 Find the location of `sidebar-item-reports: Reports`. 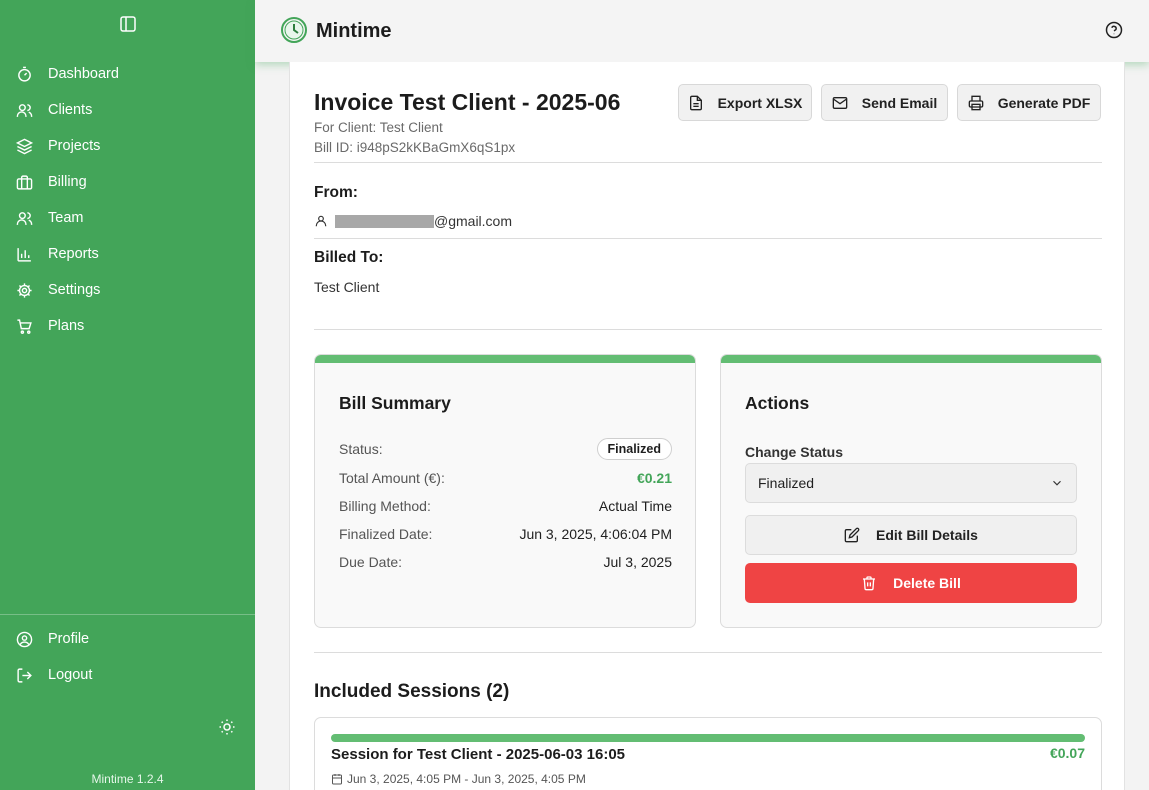

sidebar-item-reports: Reports is located at coordinates (127, 254).